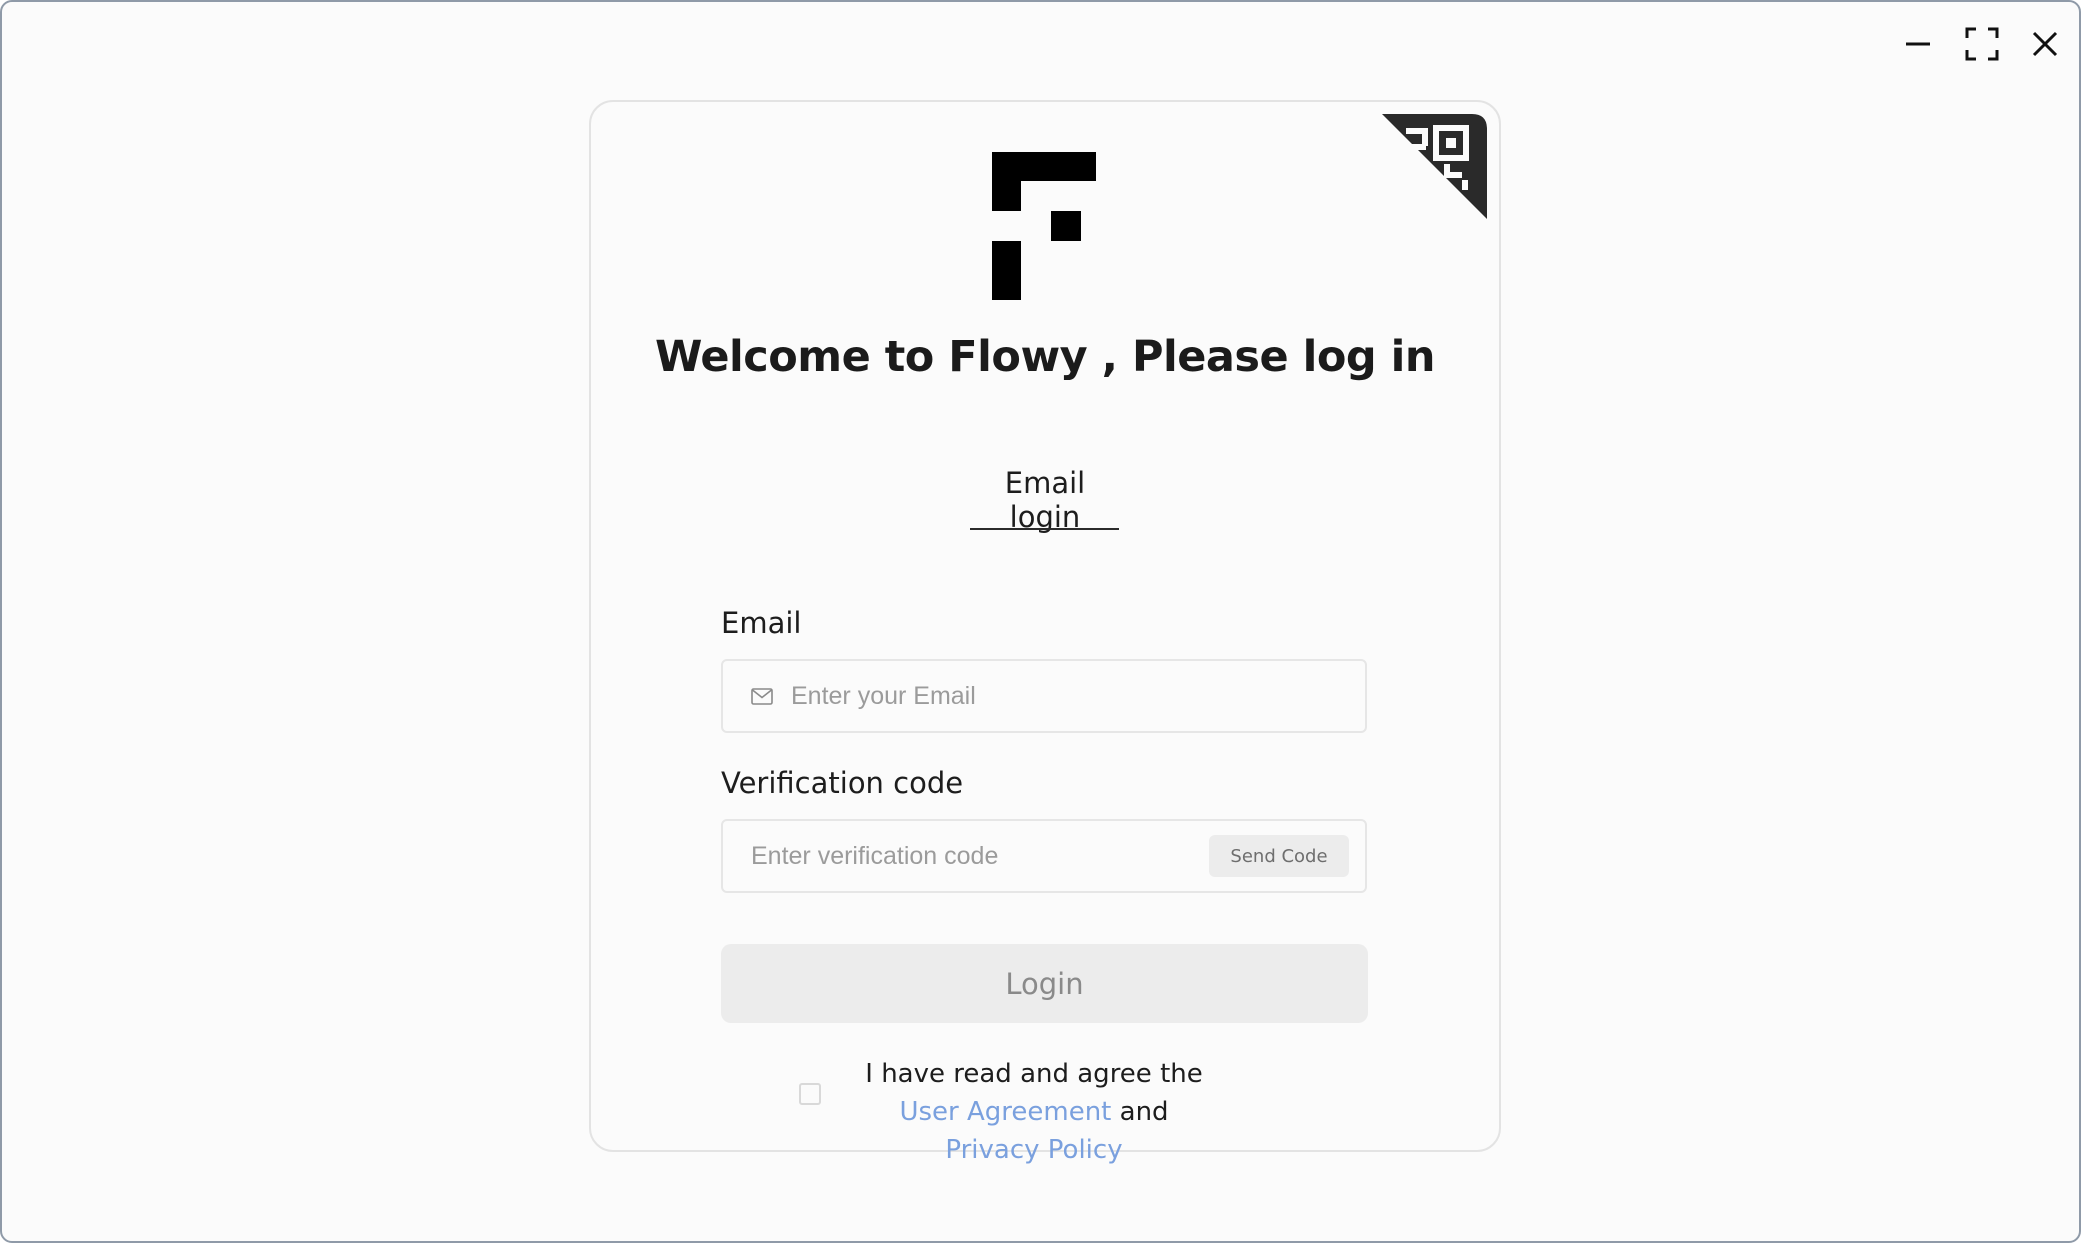 This screenshot has height=1243, width=2081. I want to click on page-title: Welcome to Flowy , Please log in, so click(1045, 357).